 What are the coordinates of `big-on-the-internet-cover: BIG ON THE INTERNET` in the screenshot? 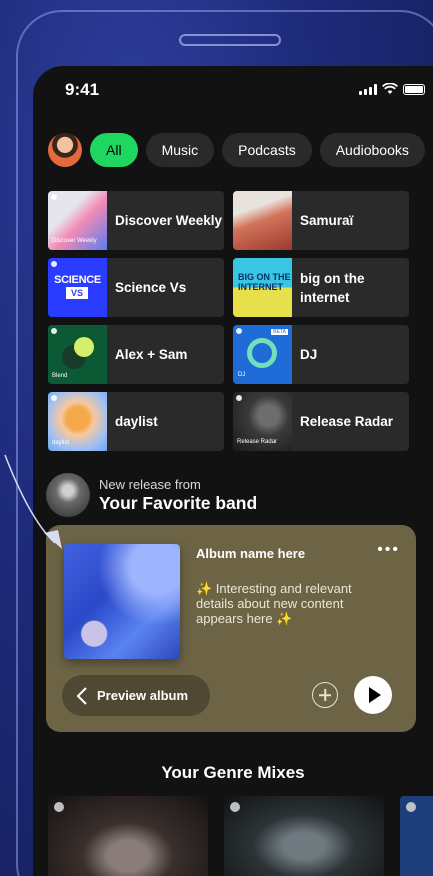 It's located at (262, 287).